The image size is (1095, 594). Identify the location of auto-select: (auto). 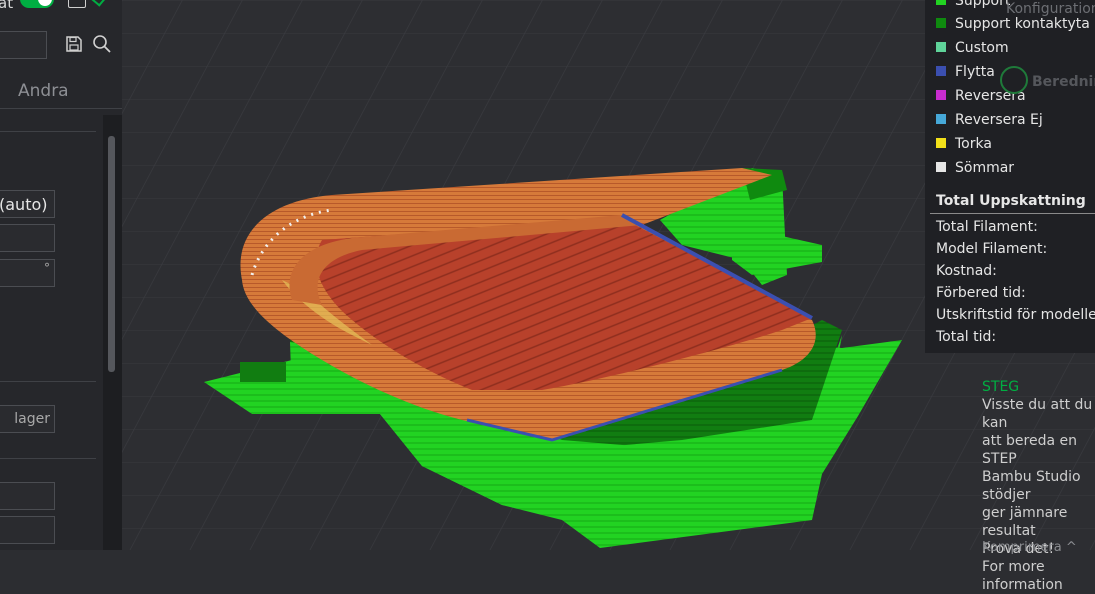
(27, 204).